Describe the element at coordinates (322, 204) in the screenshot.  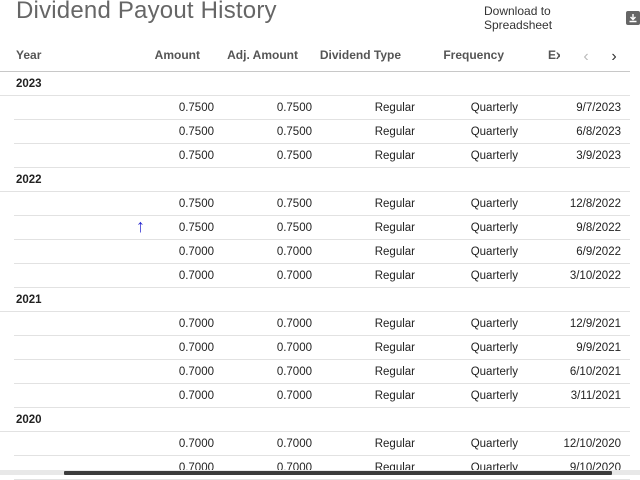
I see `table-row: 0.7500 0.7500 Regular Quarterly 12/8/2022` at that location.